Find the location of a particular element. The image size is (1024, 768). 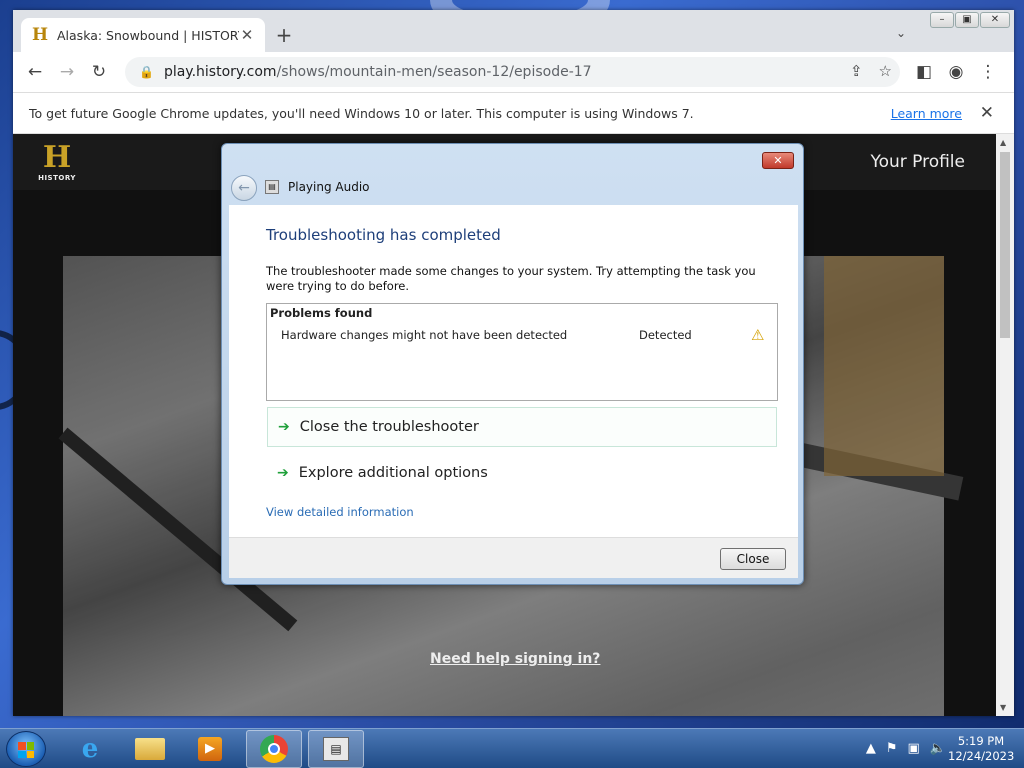

show-hidden-icons-chevron-icon: ▲ is located at coordinates (871, 748).